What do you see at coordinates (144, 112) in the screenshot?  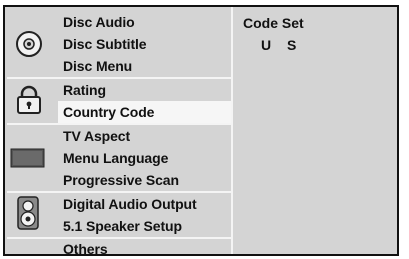 I see `menu-item-country-code: Country Code` at bounding box center [144, 112].